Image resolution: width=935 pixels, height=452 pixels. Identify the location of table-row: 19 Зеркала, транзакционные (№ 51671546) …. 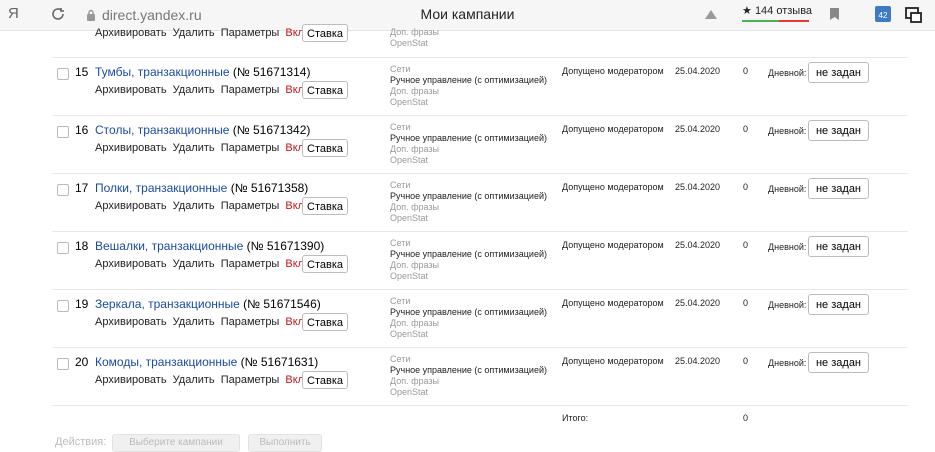
(480, 319).